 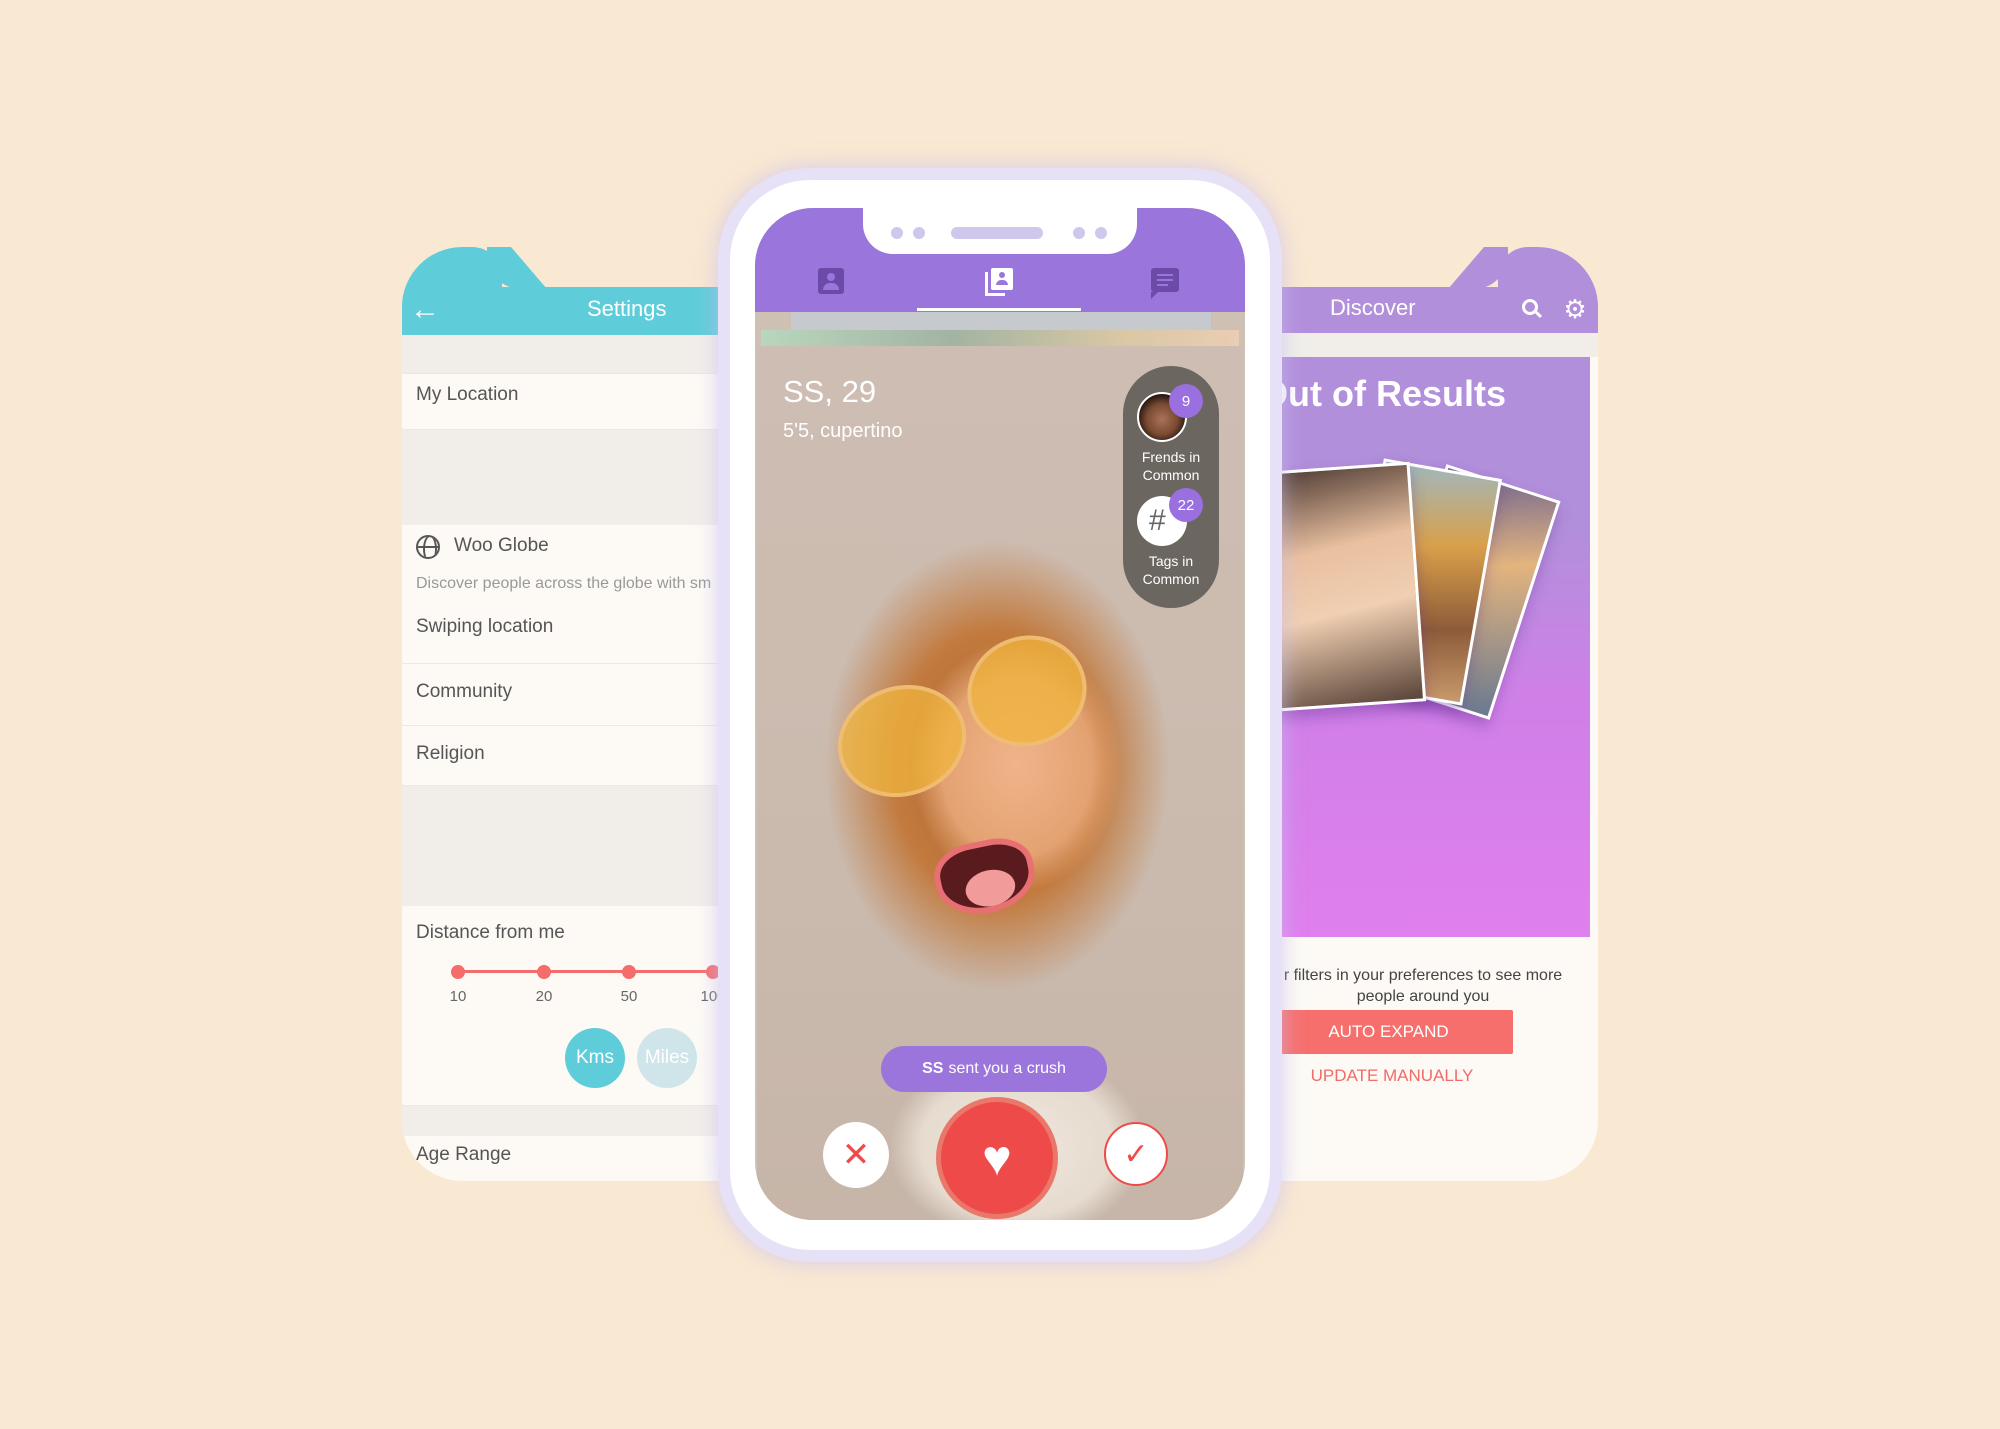 I want to click on arrow-left-icon: ←, so click(x=425, y=310).